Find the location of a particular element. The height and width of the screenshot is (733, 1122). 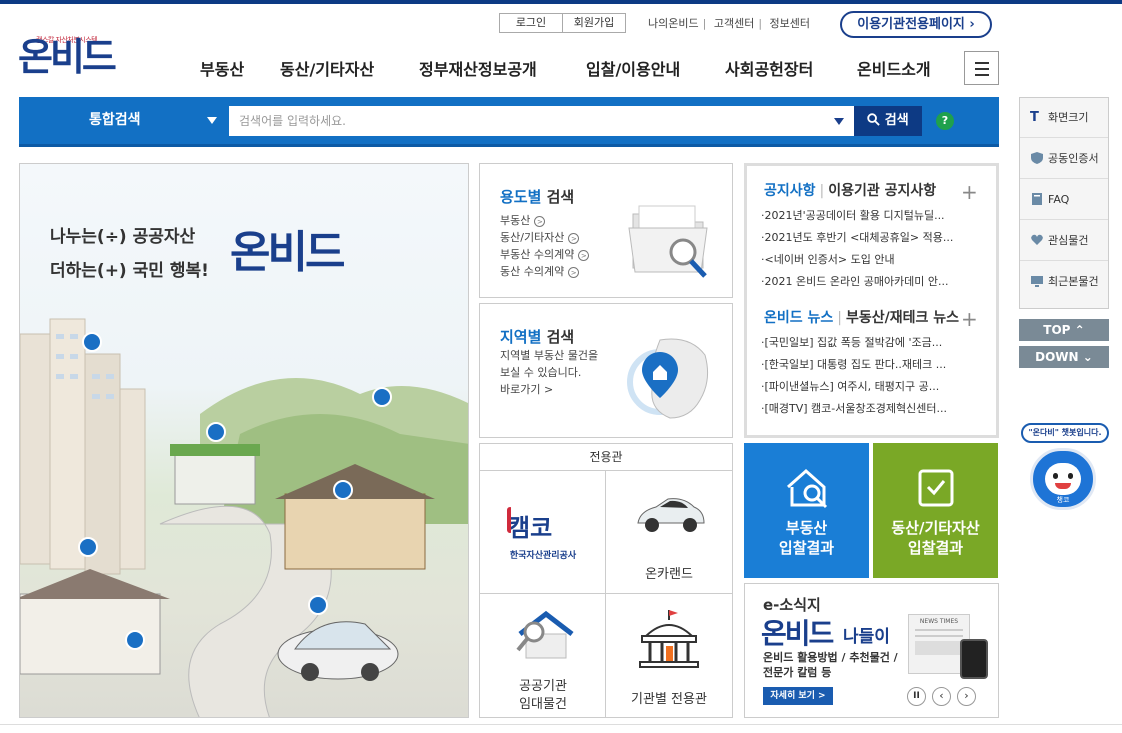

movable-bid-result-label: 동산/기타자산 입찰결과 is located at coordinates (935, 538).